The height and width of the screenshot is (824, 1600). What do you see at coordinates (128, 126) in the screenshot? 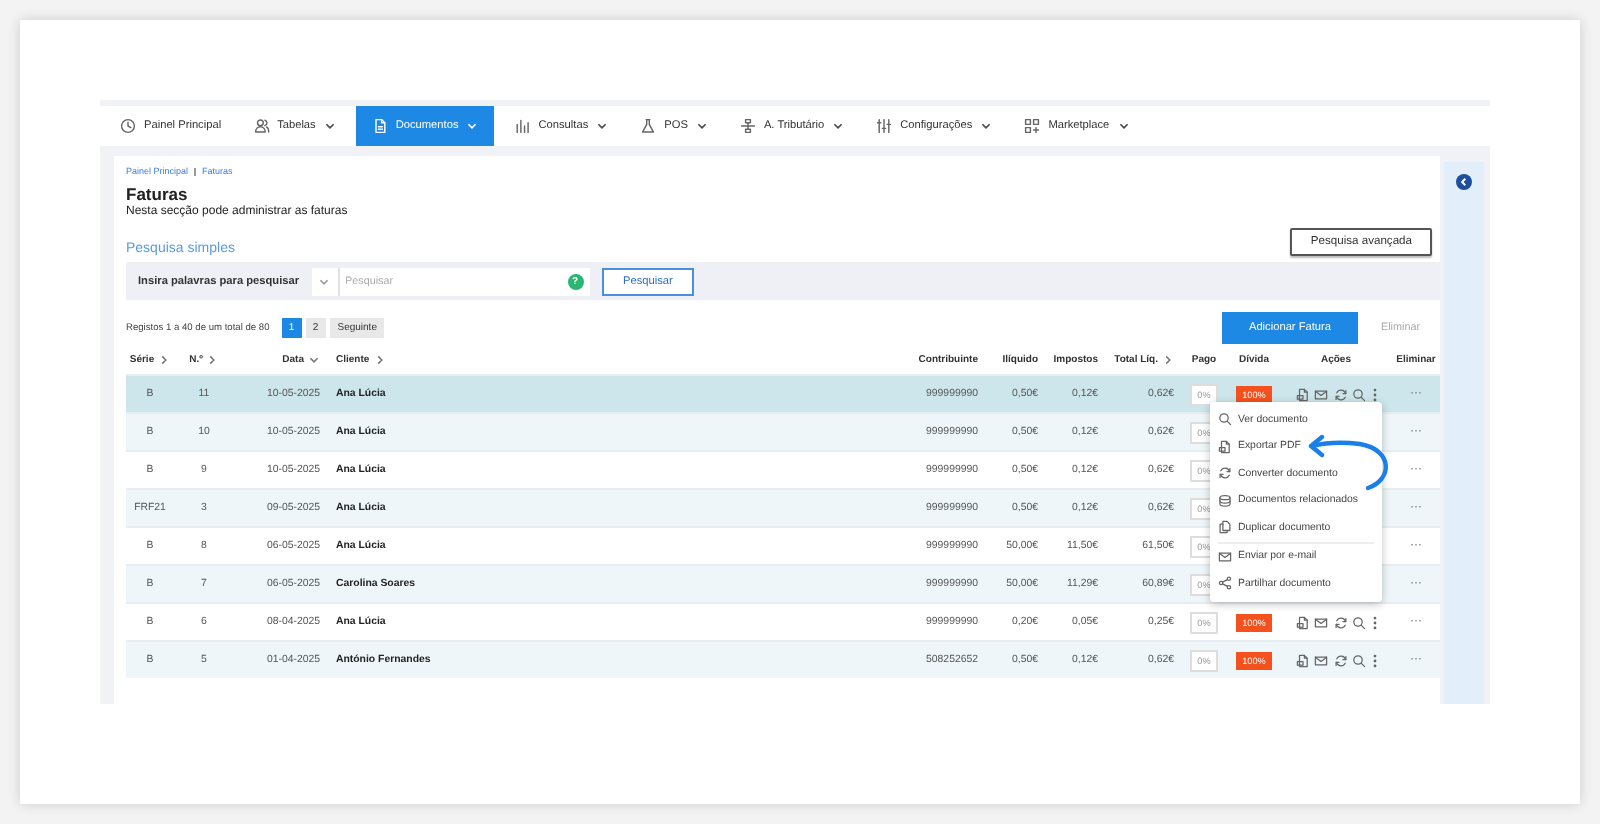
I see `clock-icon` at bounding box center [128, 126].